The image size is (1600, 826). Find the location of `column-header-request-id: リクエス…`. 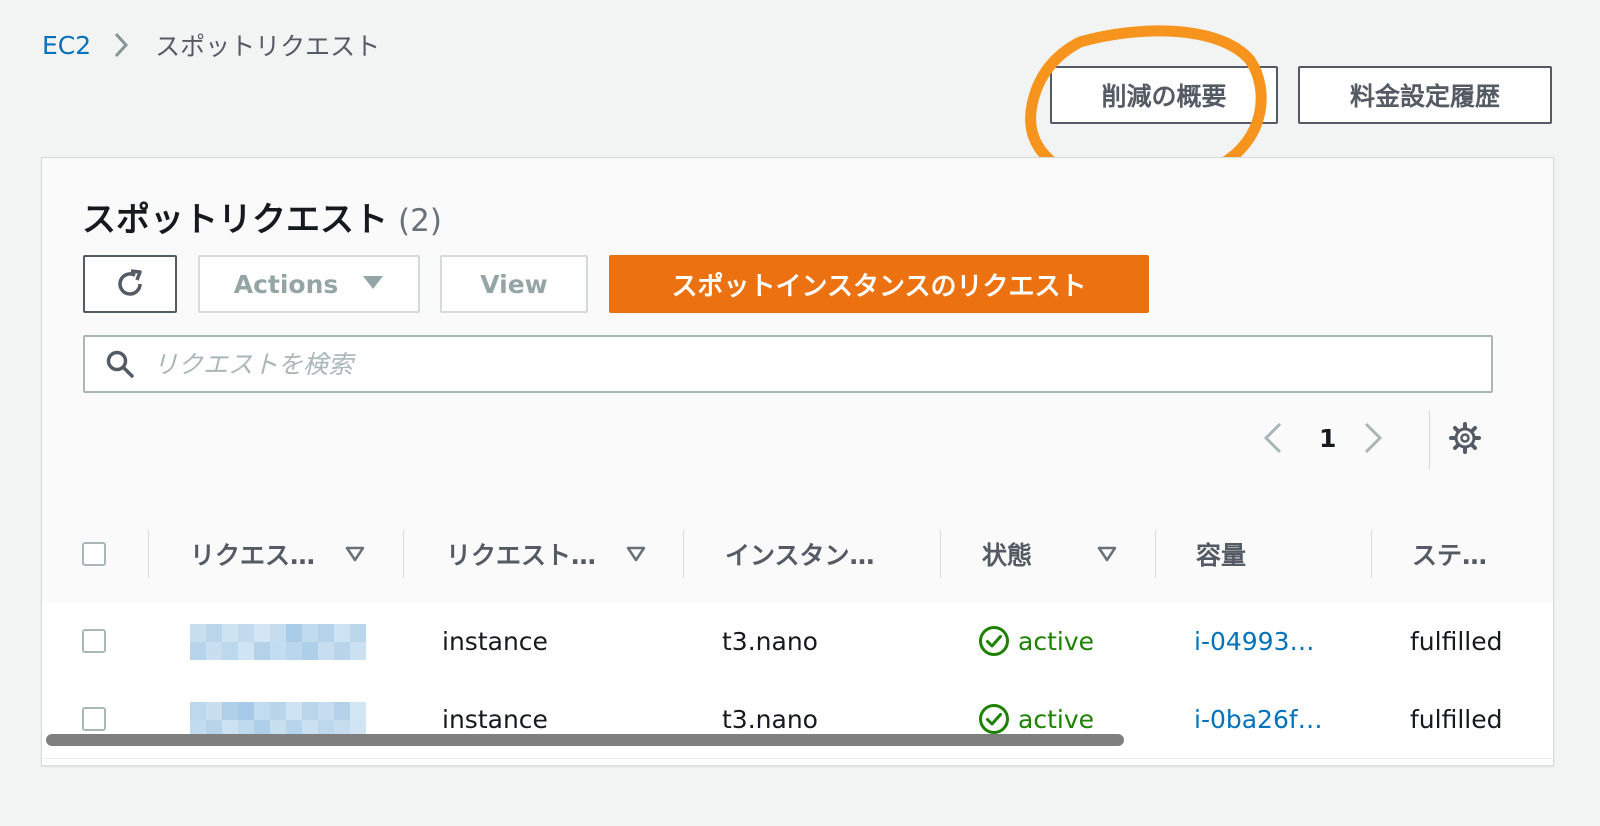

column-header-request-id: リクエス… is located at coordinates (297, 554).